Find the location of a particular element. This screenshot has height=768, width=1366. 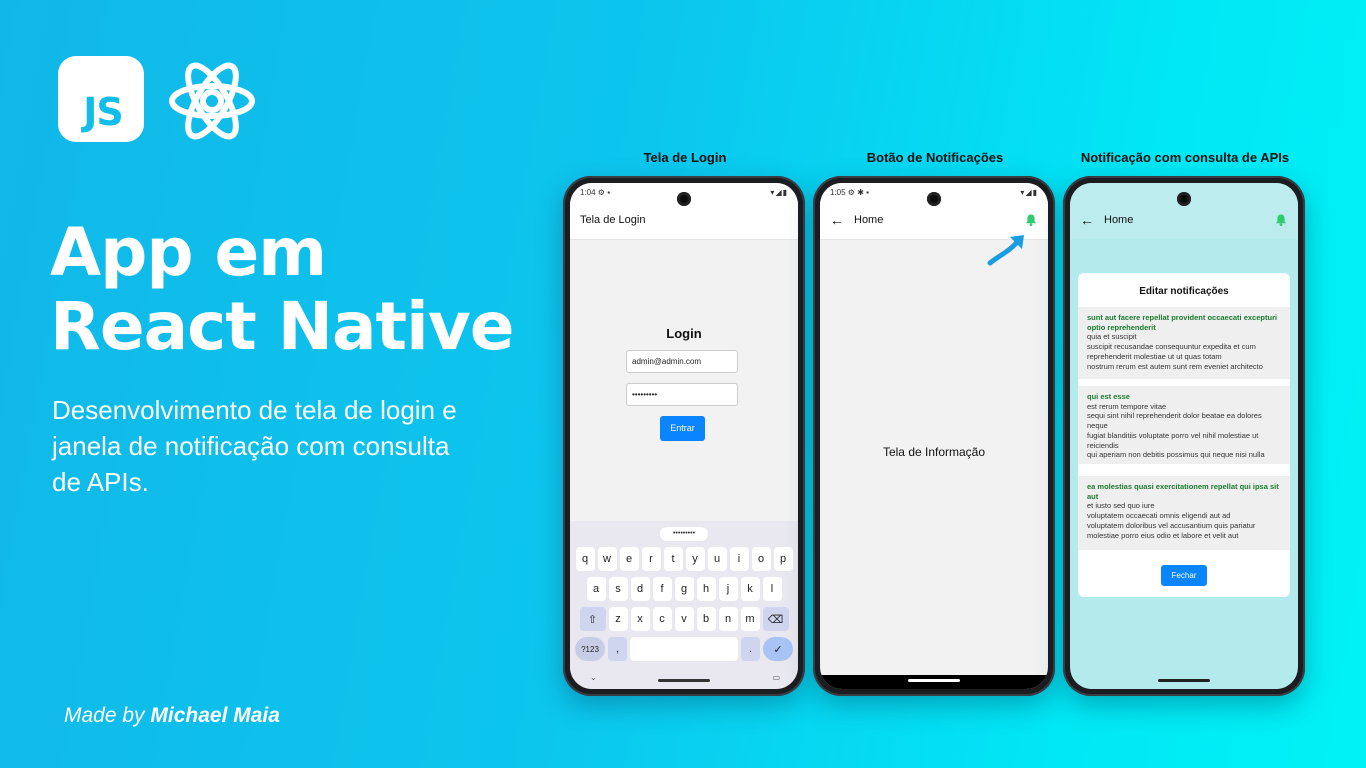

javascript-logo-text: JS is located at coordinates (103, 112).